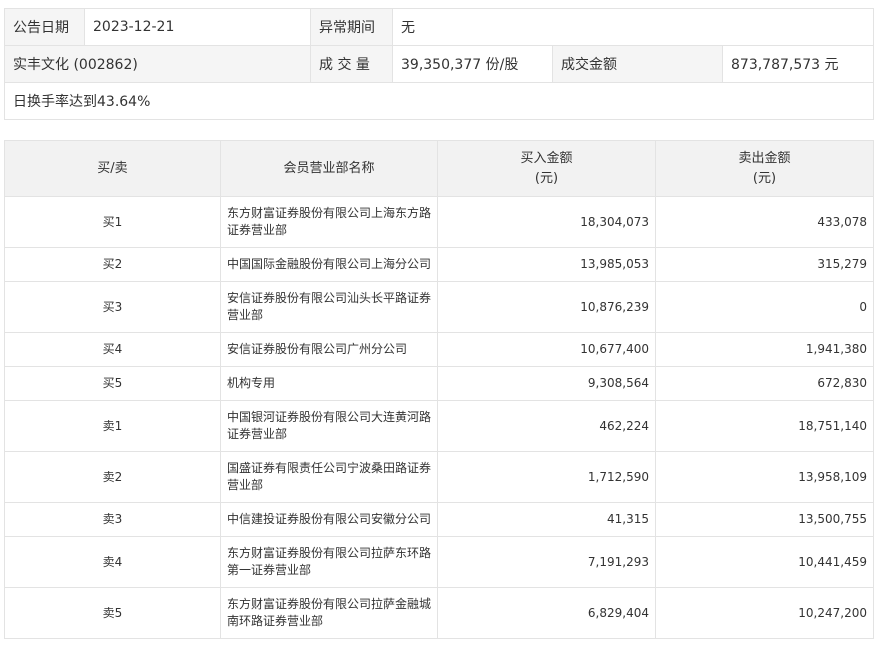 The height and width of the screenshot is (646, 878). What do you see at coordinates (546, 264) in the screenshot?
I see `row-buy-amount: 13,985,053` at bounding box center [546, 264].